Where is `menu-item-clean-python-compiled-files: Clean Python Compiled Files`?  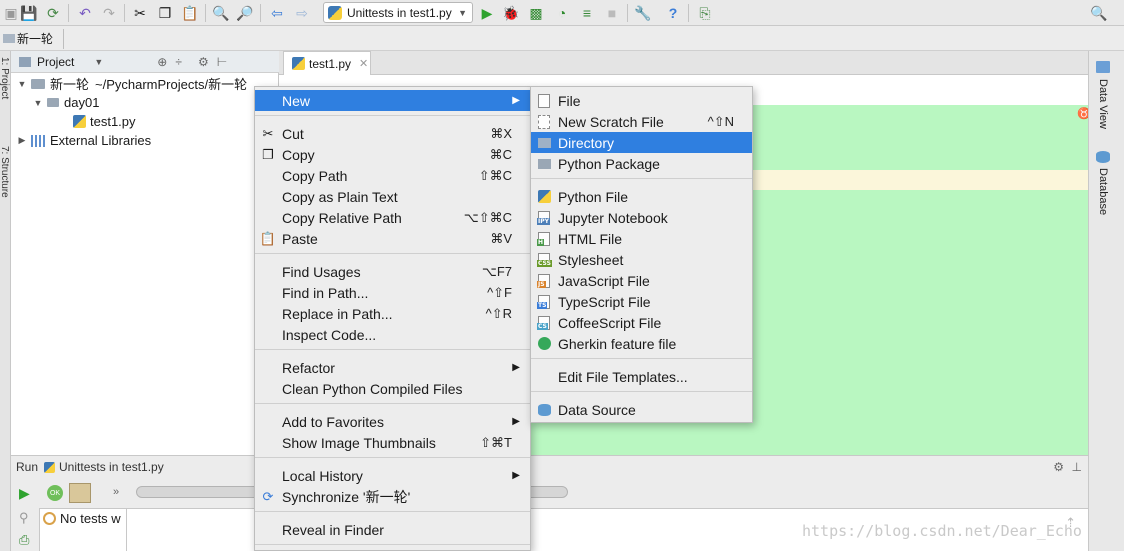
menu-item-clean-python-compiled-files: Clean Python Compiled Files is located at coordinates (392, 388).